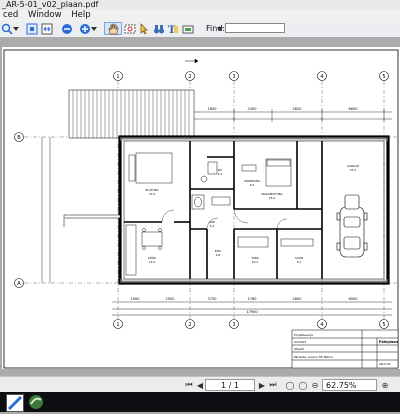 The height and width of the screenshot is (414, 400). What do you see at coordinates (315, 385) in the screenshot?
I see `zoom-out-status-icon: ⊖` at bounding box center [315, 385].